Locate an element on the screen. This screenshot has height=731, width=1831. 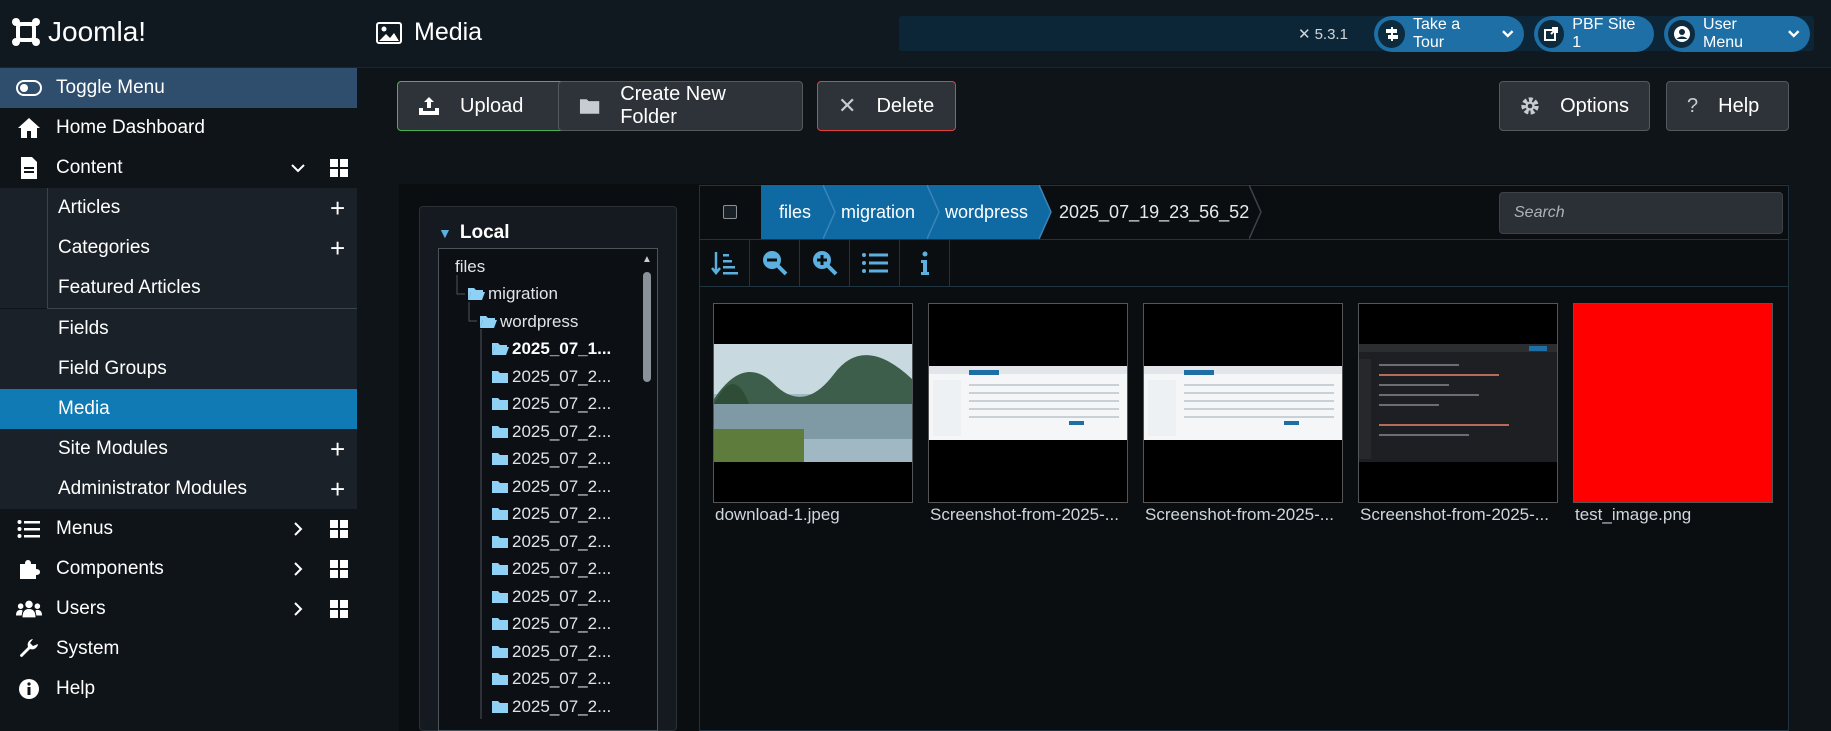
external-link-icon is located at coordinates (1551, 34).